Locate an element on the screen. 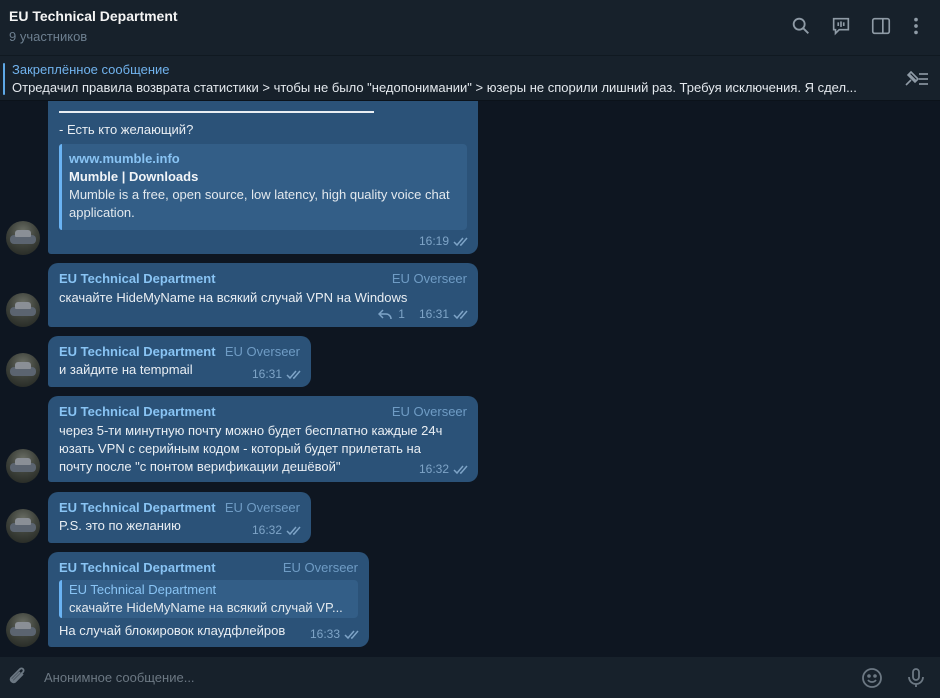 The width and height of the screenshot is (940, 698). emoji-icon is located at coordinates (872, 678).